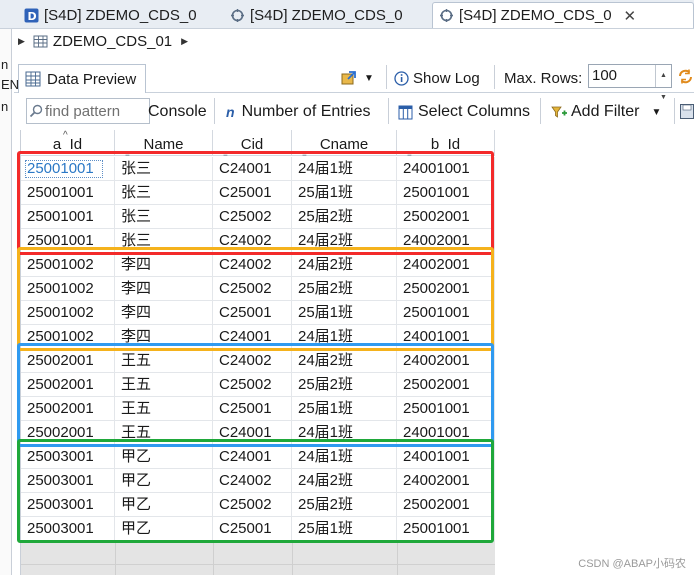 The image size is (694, 575). Describe the element at coordinates (685, 76) in the screenshot. I see `refresh-icon` at that location.